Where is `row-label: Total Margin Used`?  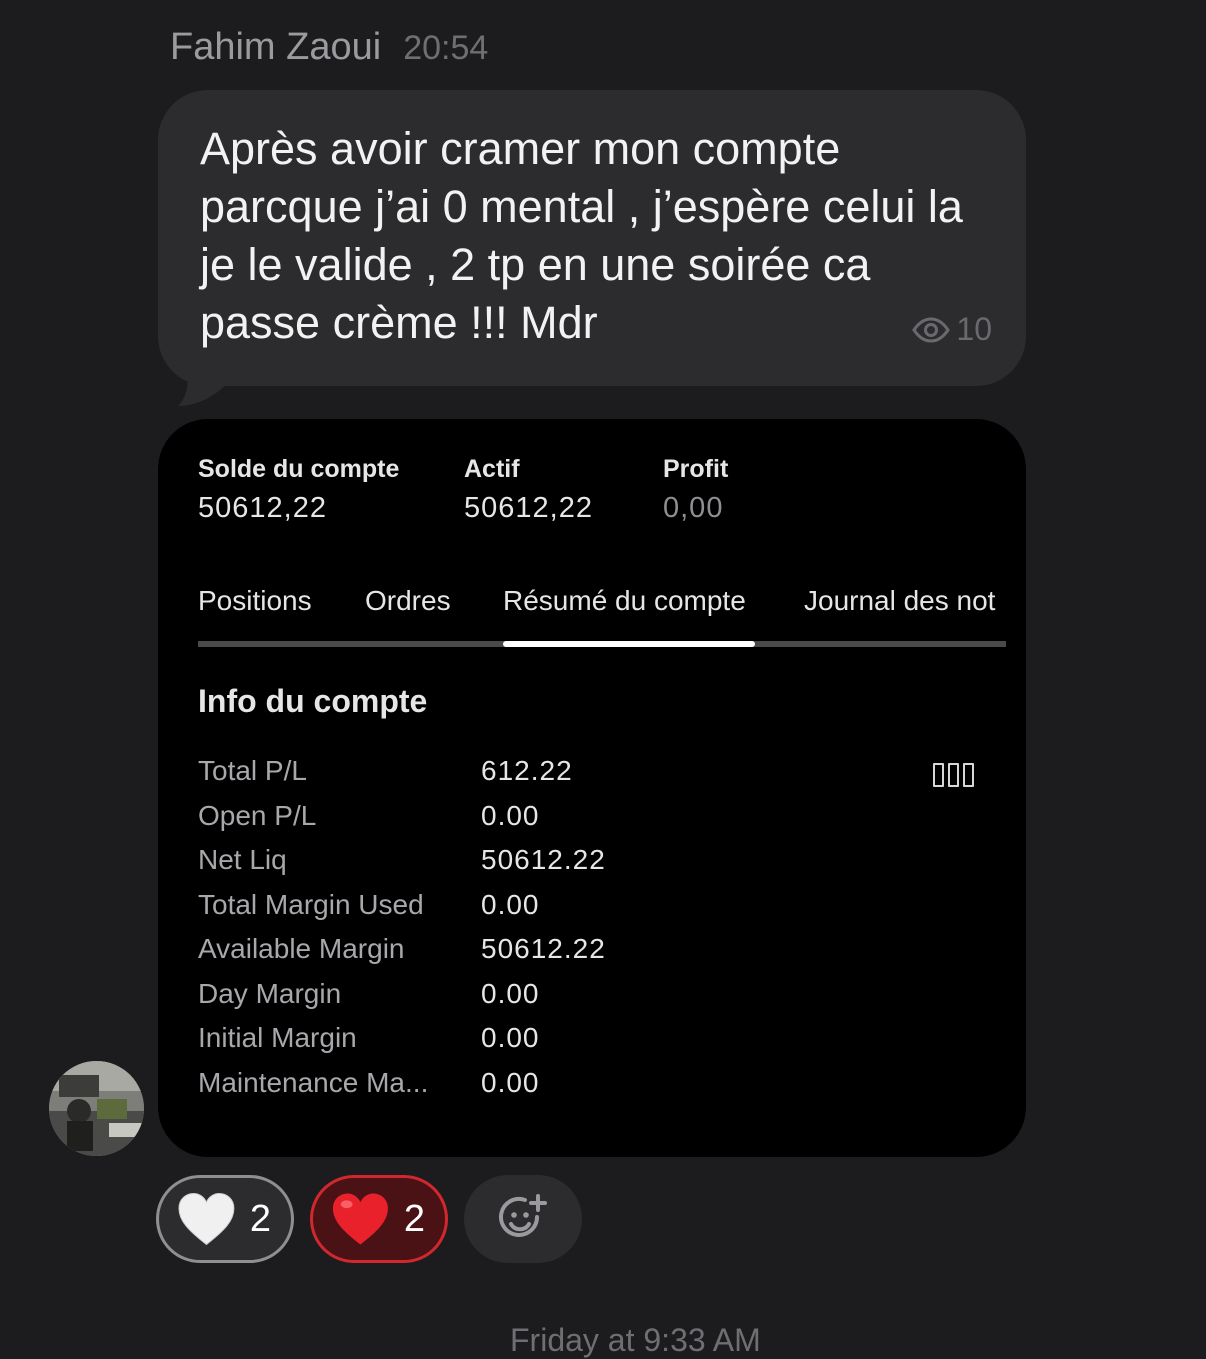 row-label: Total Margin Used is located at coordinates (311, 904).